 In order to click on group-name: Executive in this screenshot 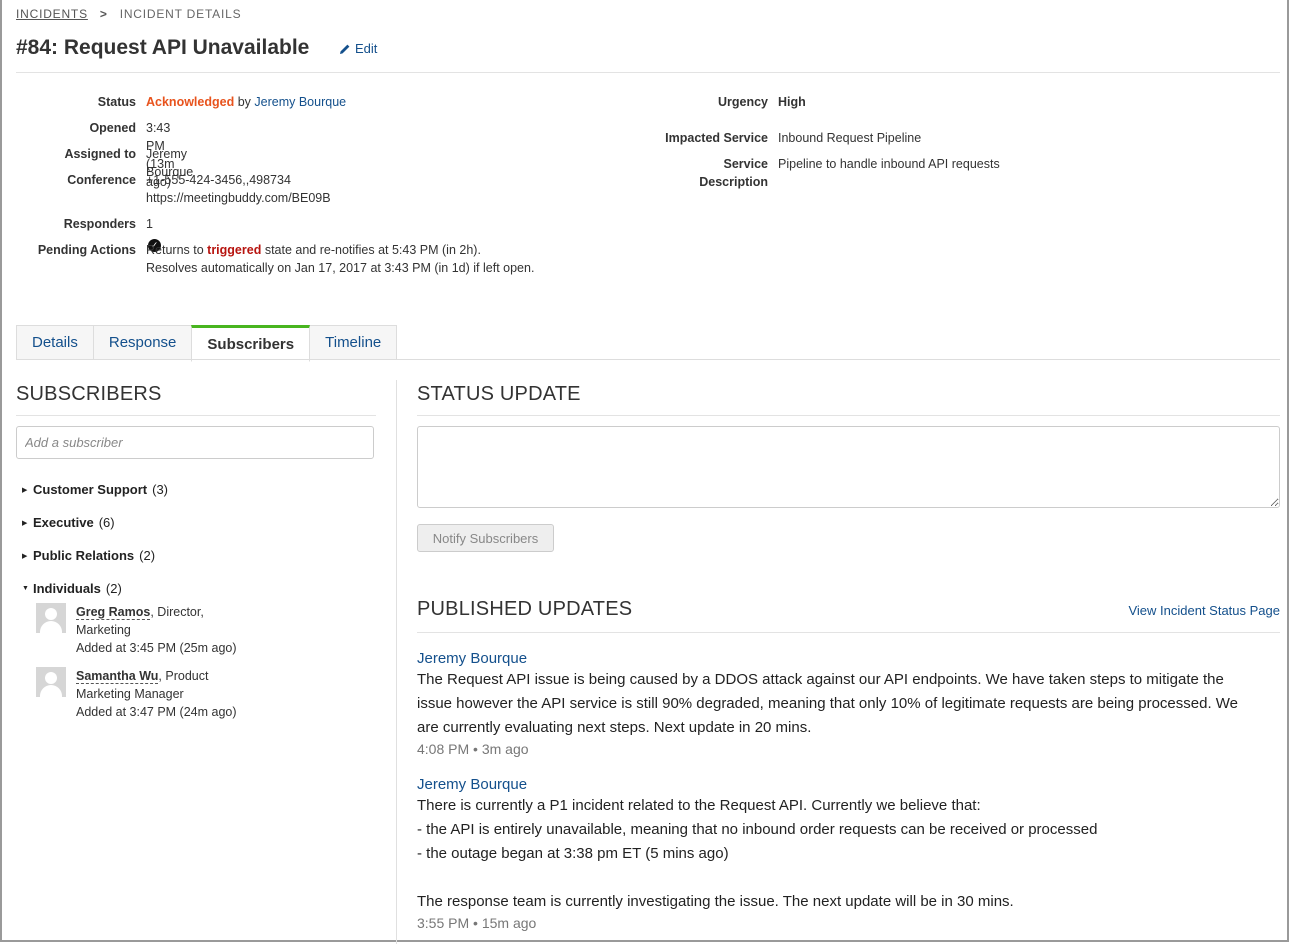, I will do `click(63, 522)`.